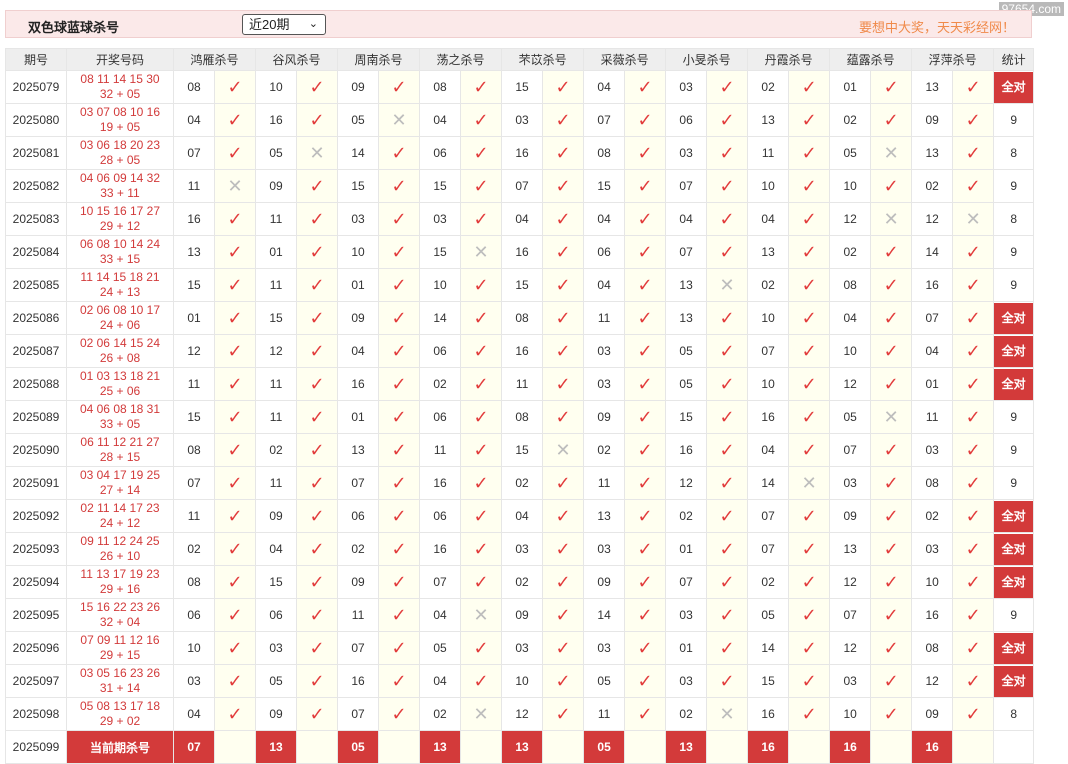 Image resolution: width=1068 pixels, height=764 pixels. I want to click on draw-red-balls: 09 11 12 24 25, so click(120, 541).